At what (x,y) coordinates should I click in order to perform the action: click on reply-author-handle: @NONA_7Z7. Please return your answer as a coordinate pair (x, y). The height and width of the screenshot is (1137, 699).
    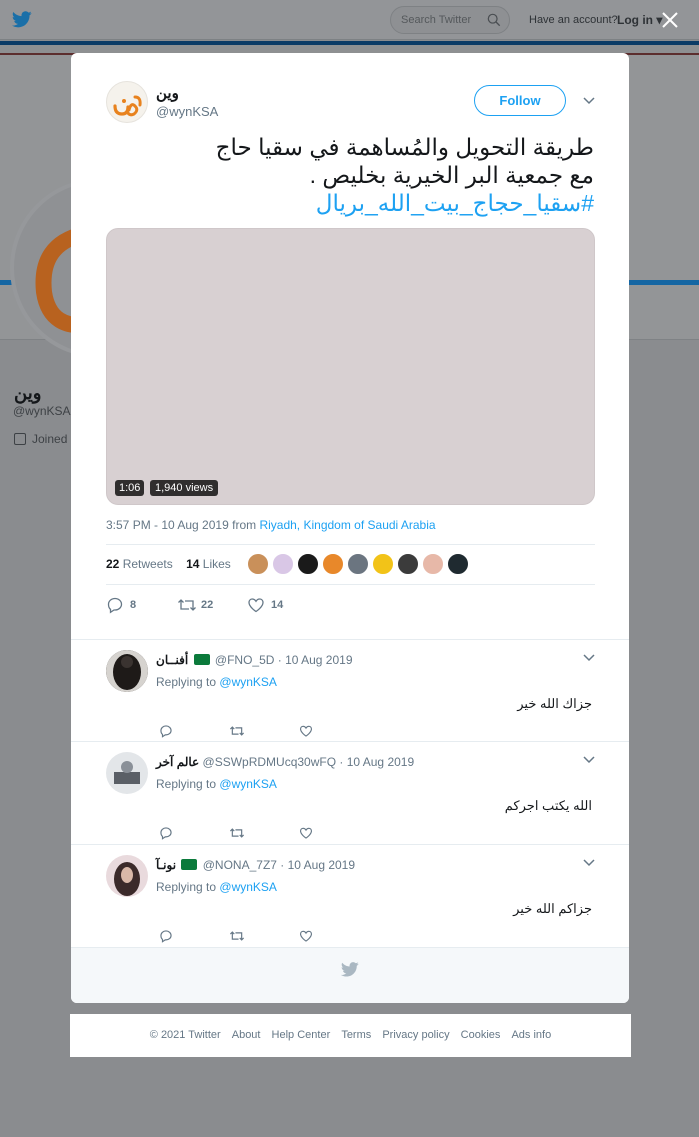
    Looking at the image, I should click on (240, 865).